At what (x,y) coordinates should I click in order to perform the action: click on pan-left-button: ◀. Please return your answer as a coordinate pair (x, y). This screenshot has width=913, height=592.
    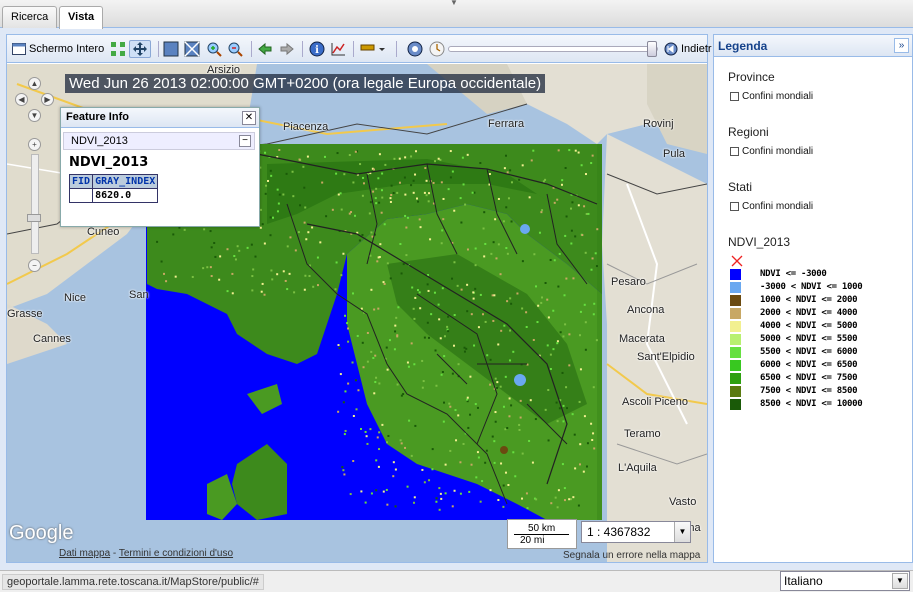
    Looking at the image, I should click on (21, 99).